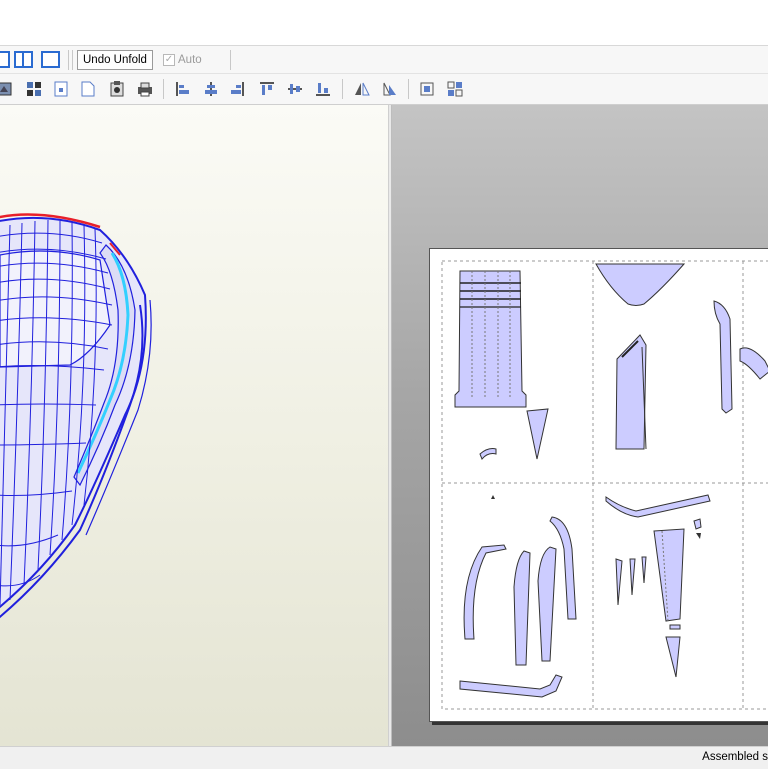 The height and width of the screenshot is (769, 768). Describe the element at coordinates (658, 506) in the screenshot. I see `part-arc-strip` at that location.